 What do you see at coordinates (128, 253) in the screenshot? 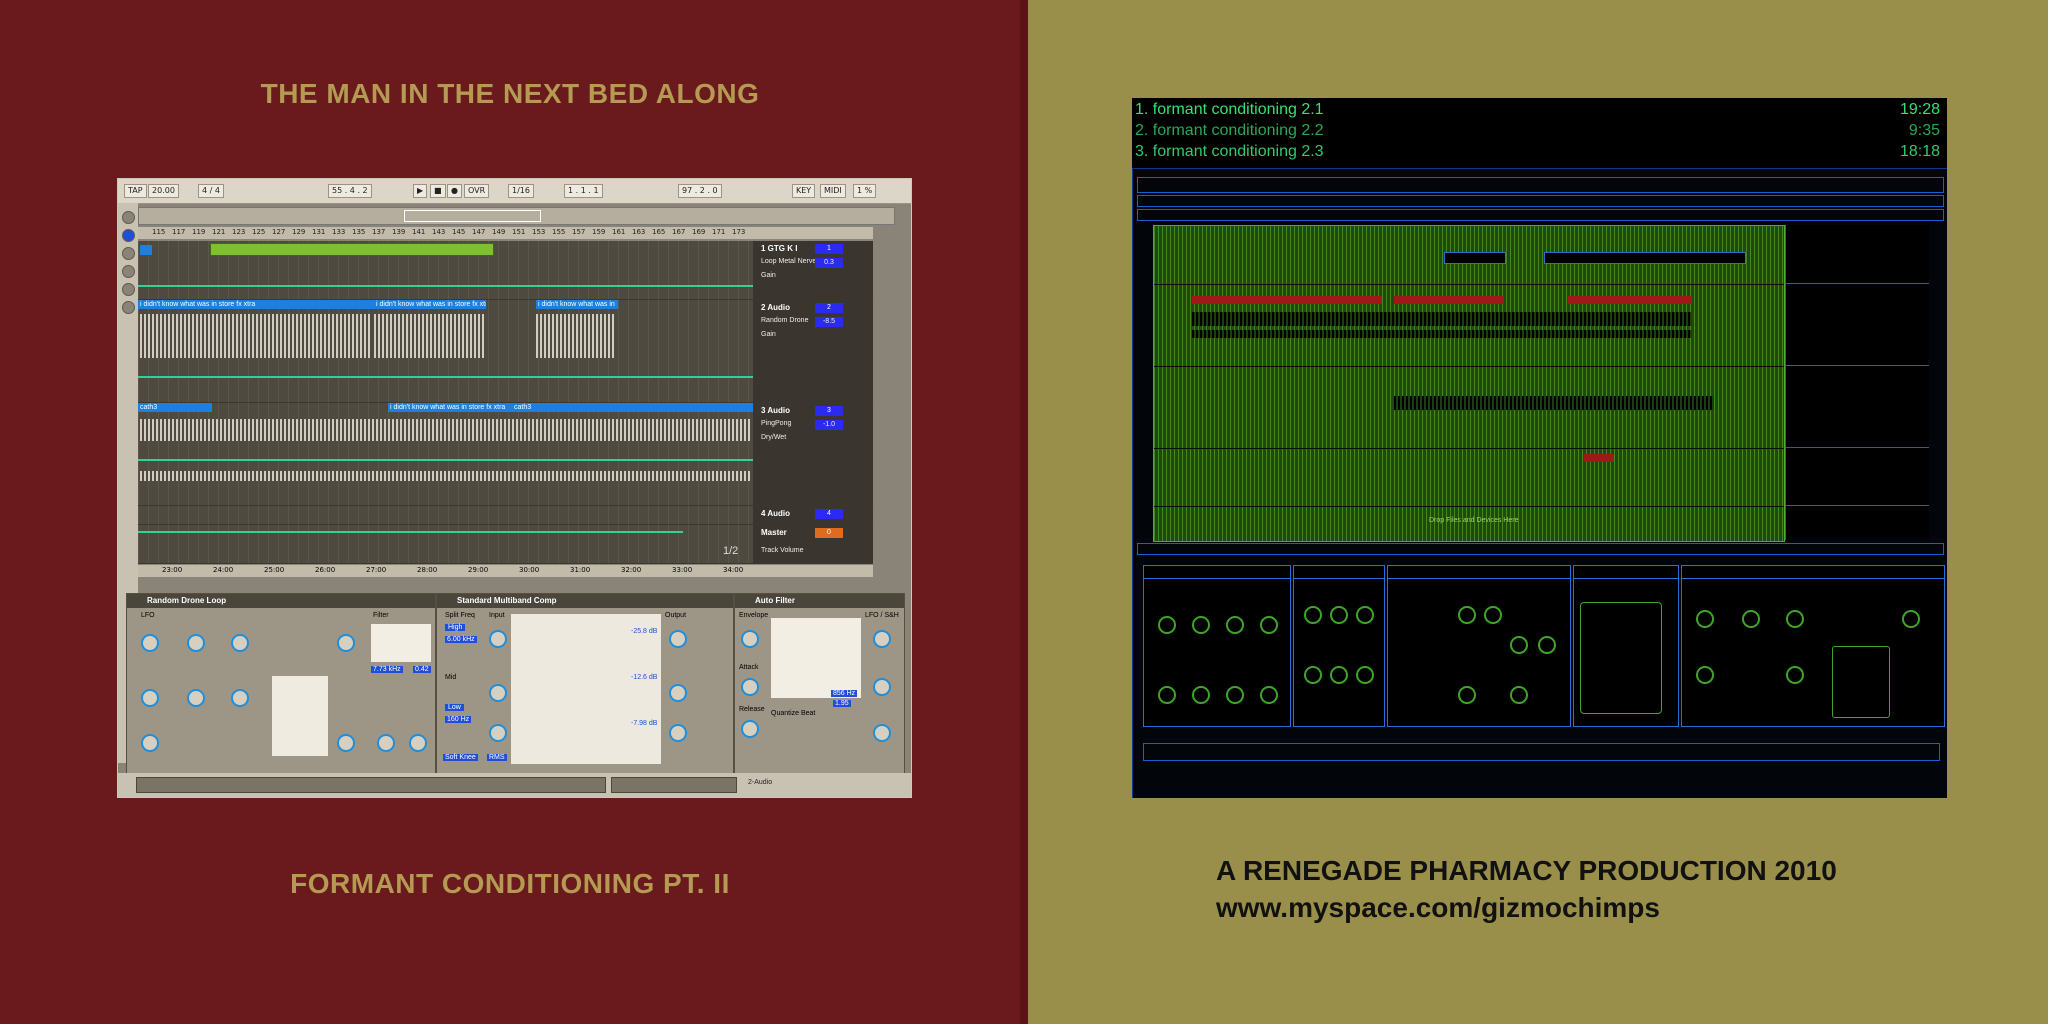
I see `plugin-browser-icon` at bounding box center [128, 253].